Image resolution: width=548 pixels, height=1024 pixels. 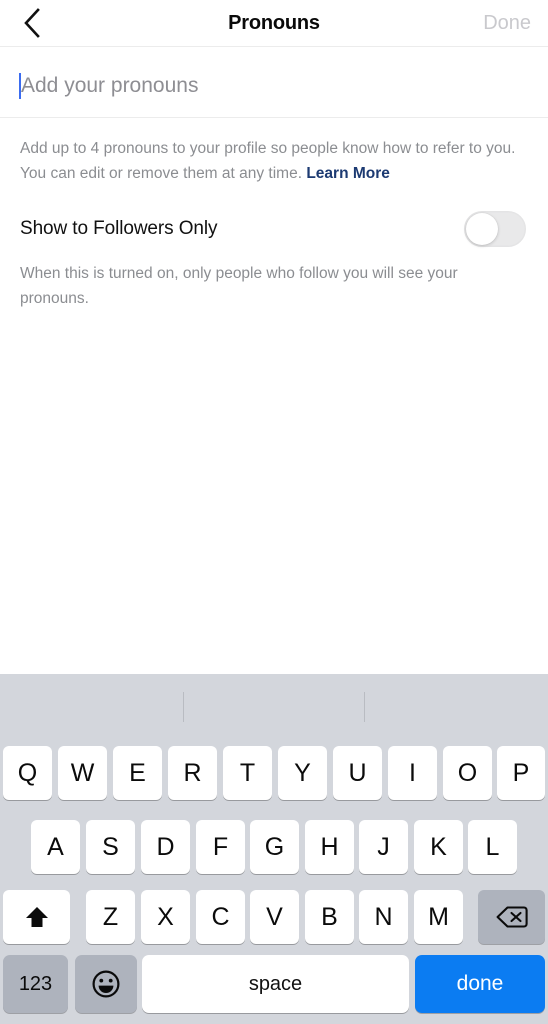 I want to click on navigation-header: Pronouns Done, so click(x=274, y=23).